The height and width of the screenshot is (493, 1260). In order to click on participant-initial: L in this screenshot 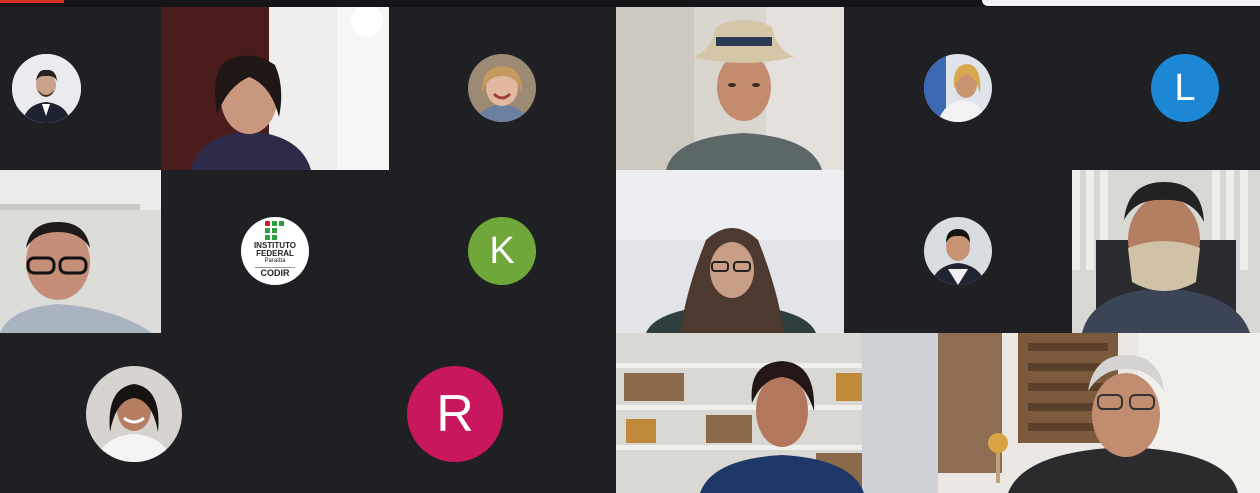, I will do `click(1185, 87)`.